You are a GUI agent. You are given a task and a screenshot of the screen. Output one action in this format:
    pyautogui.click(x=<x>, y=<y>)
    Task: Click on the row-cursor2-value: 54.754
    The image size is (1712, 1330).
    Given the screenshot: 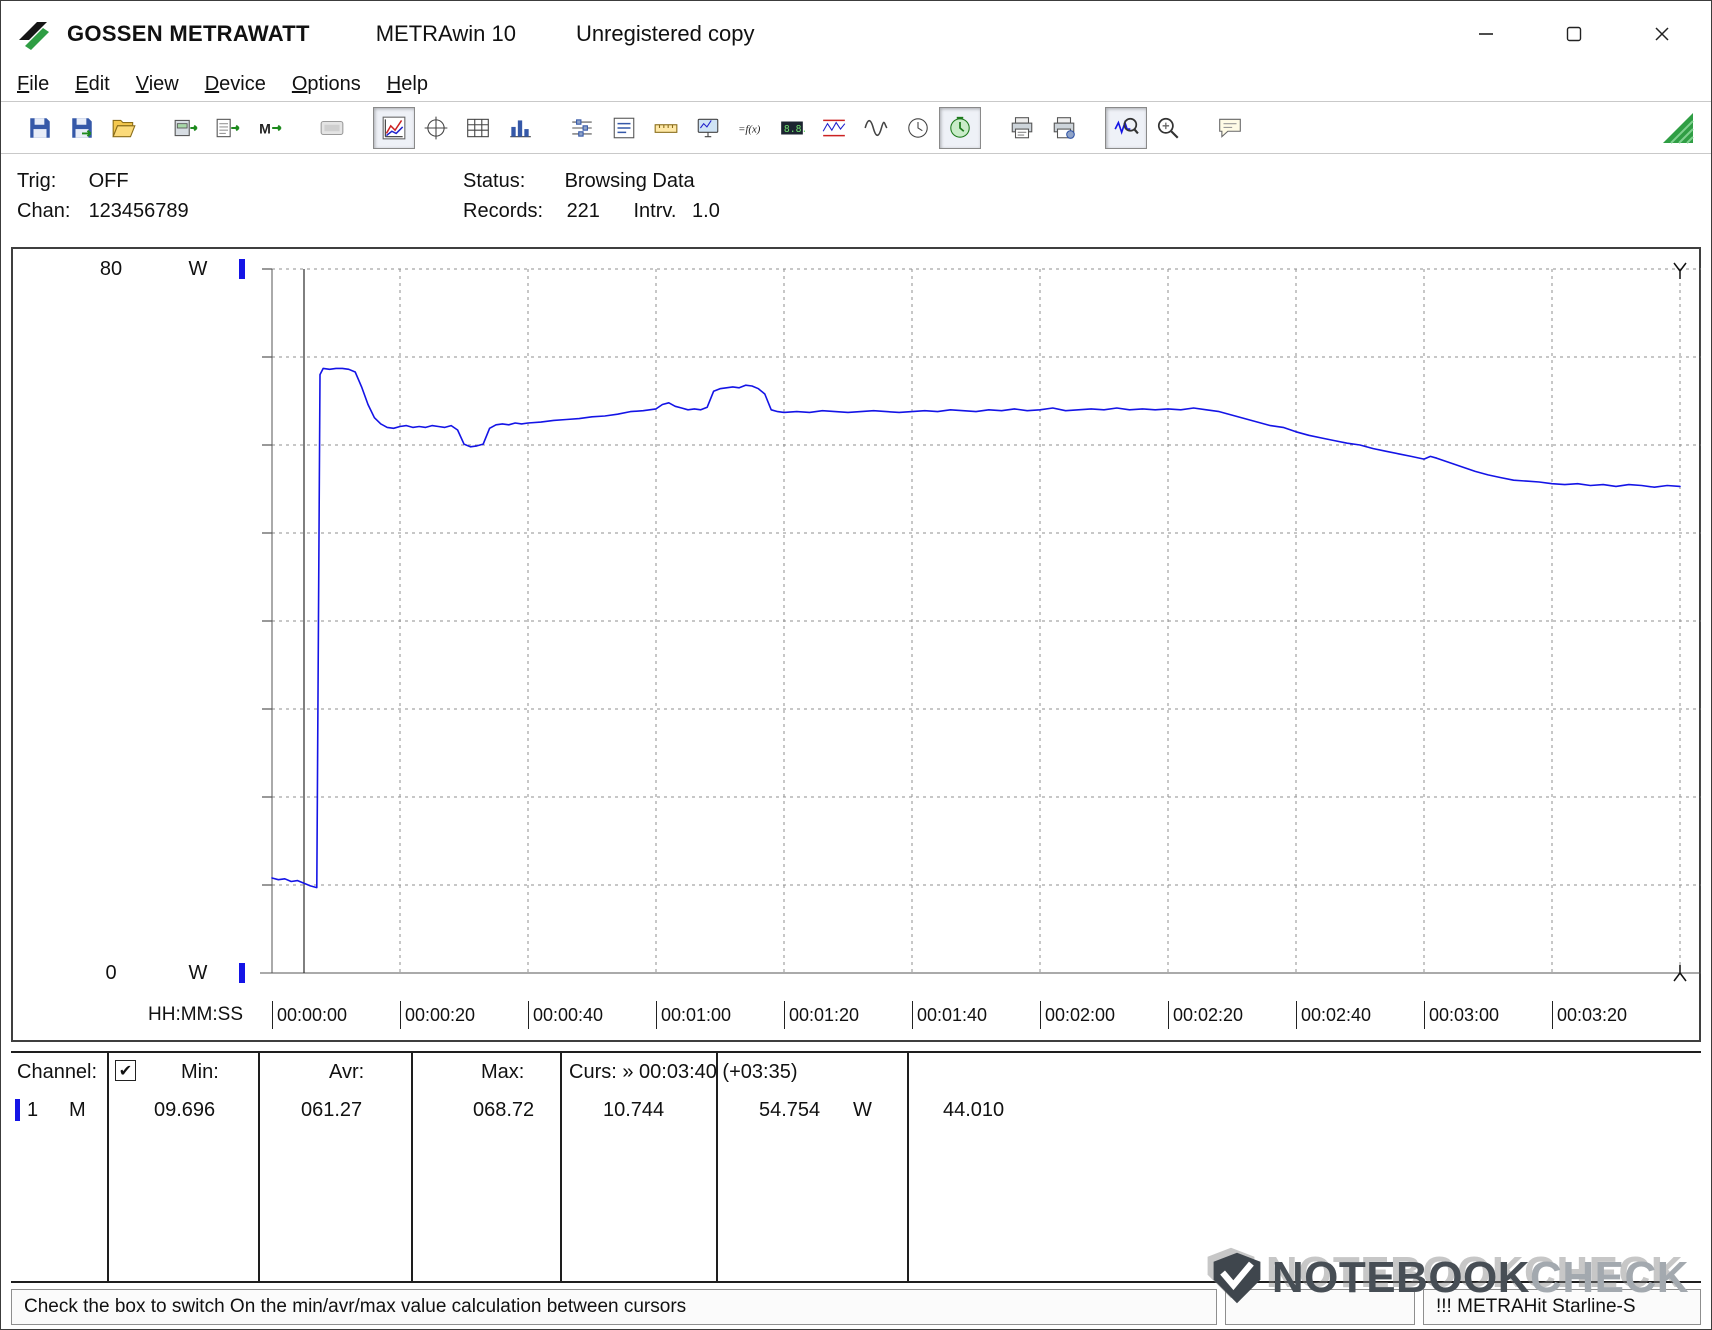 What is the action you would take?
    pyautogui.click(x=790, y=1110)
    